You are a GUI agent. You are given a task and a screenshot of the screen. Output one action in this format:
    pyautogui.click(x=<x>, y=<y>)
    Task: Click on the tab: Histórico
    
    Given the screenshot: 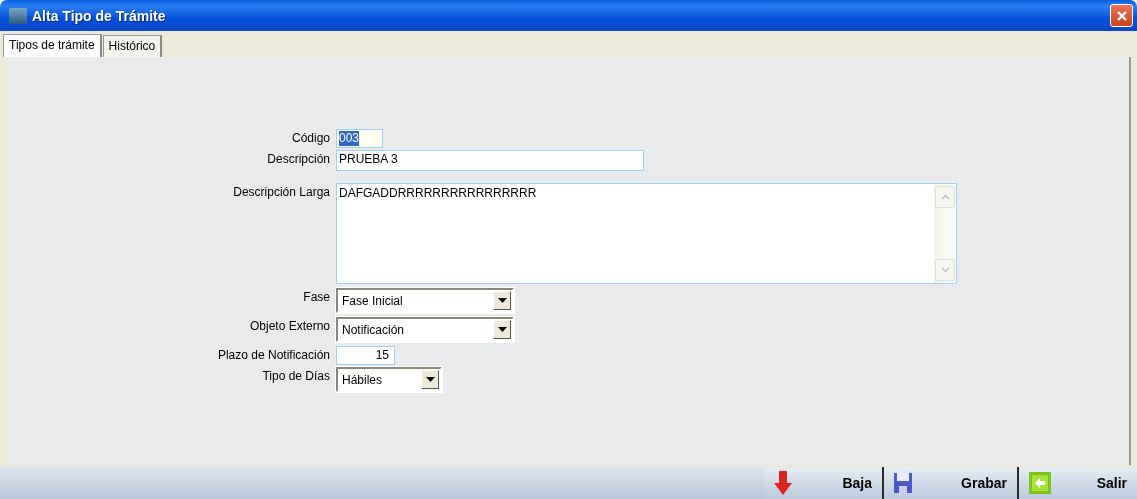 What is the action you would take?
    pyautogui.click(x=132, y=46)
    